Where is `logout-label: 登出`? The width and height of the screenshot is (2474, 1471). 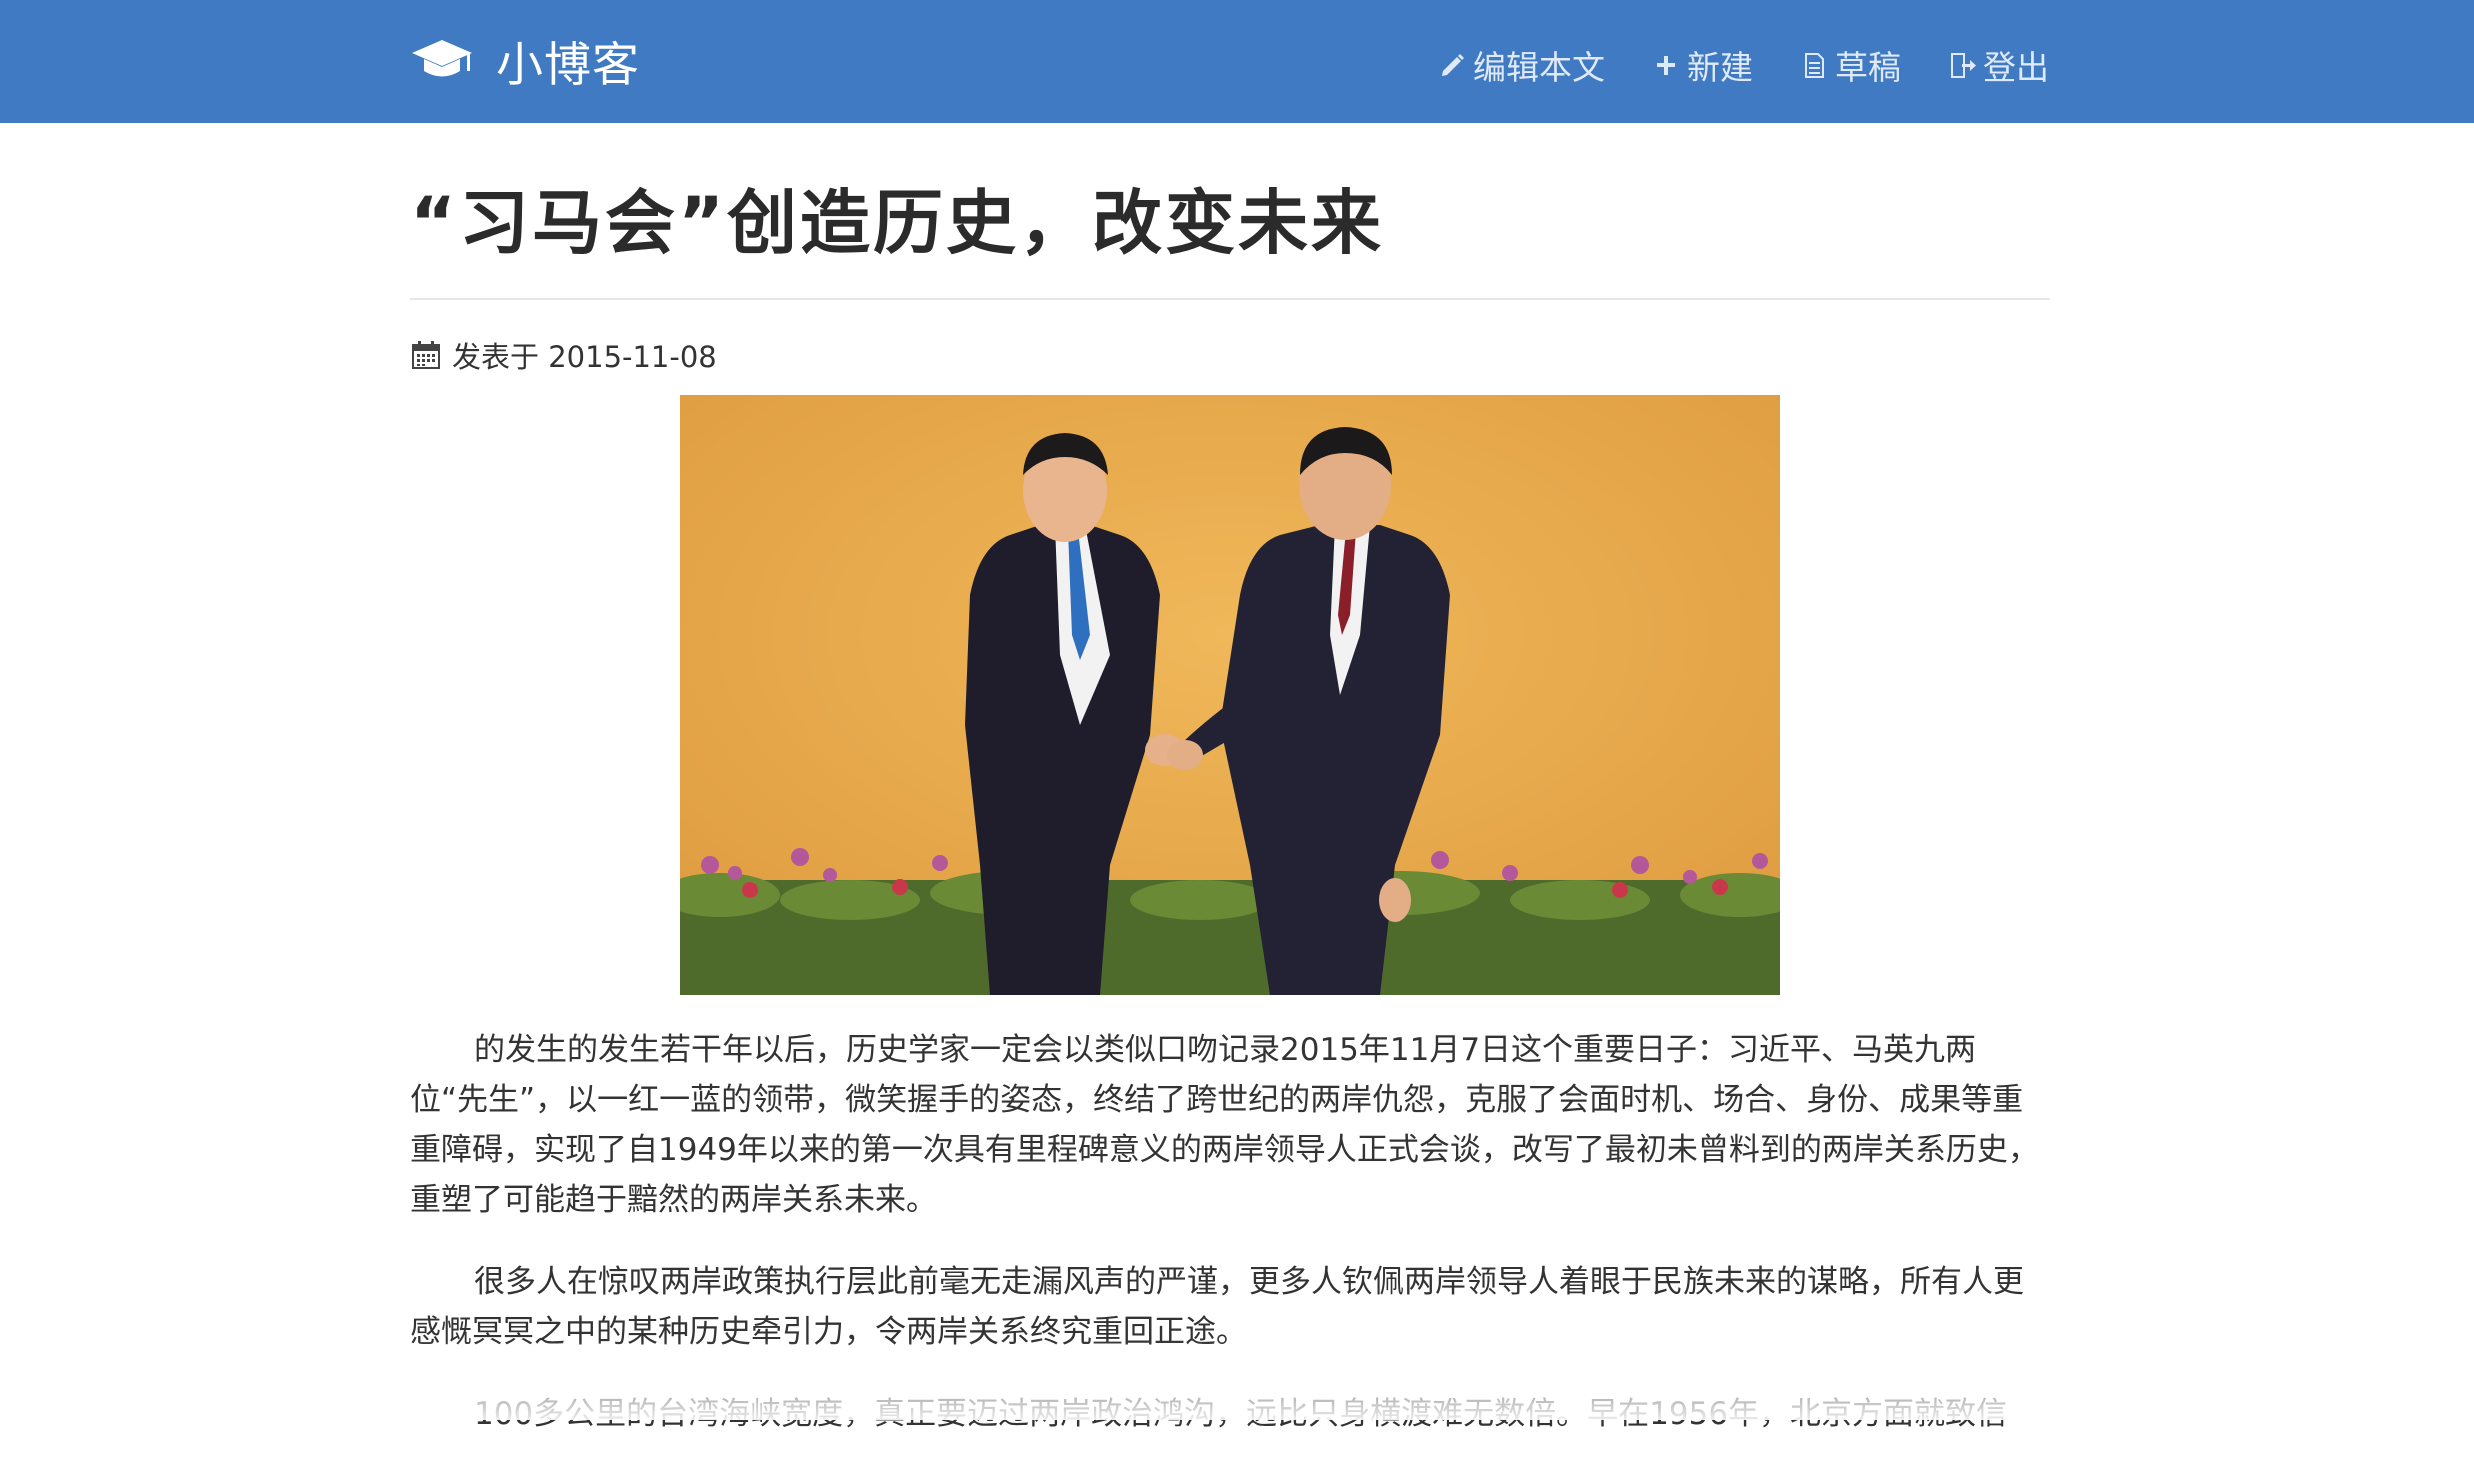
logout-label: 登出 is located at coordinates (2016, 65).